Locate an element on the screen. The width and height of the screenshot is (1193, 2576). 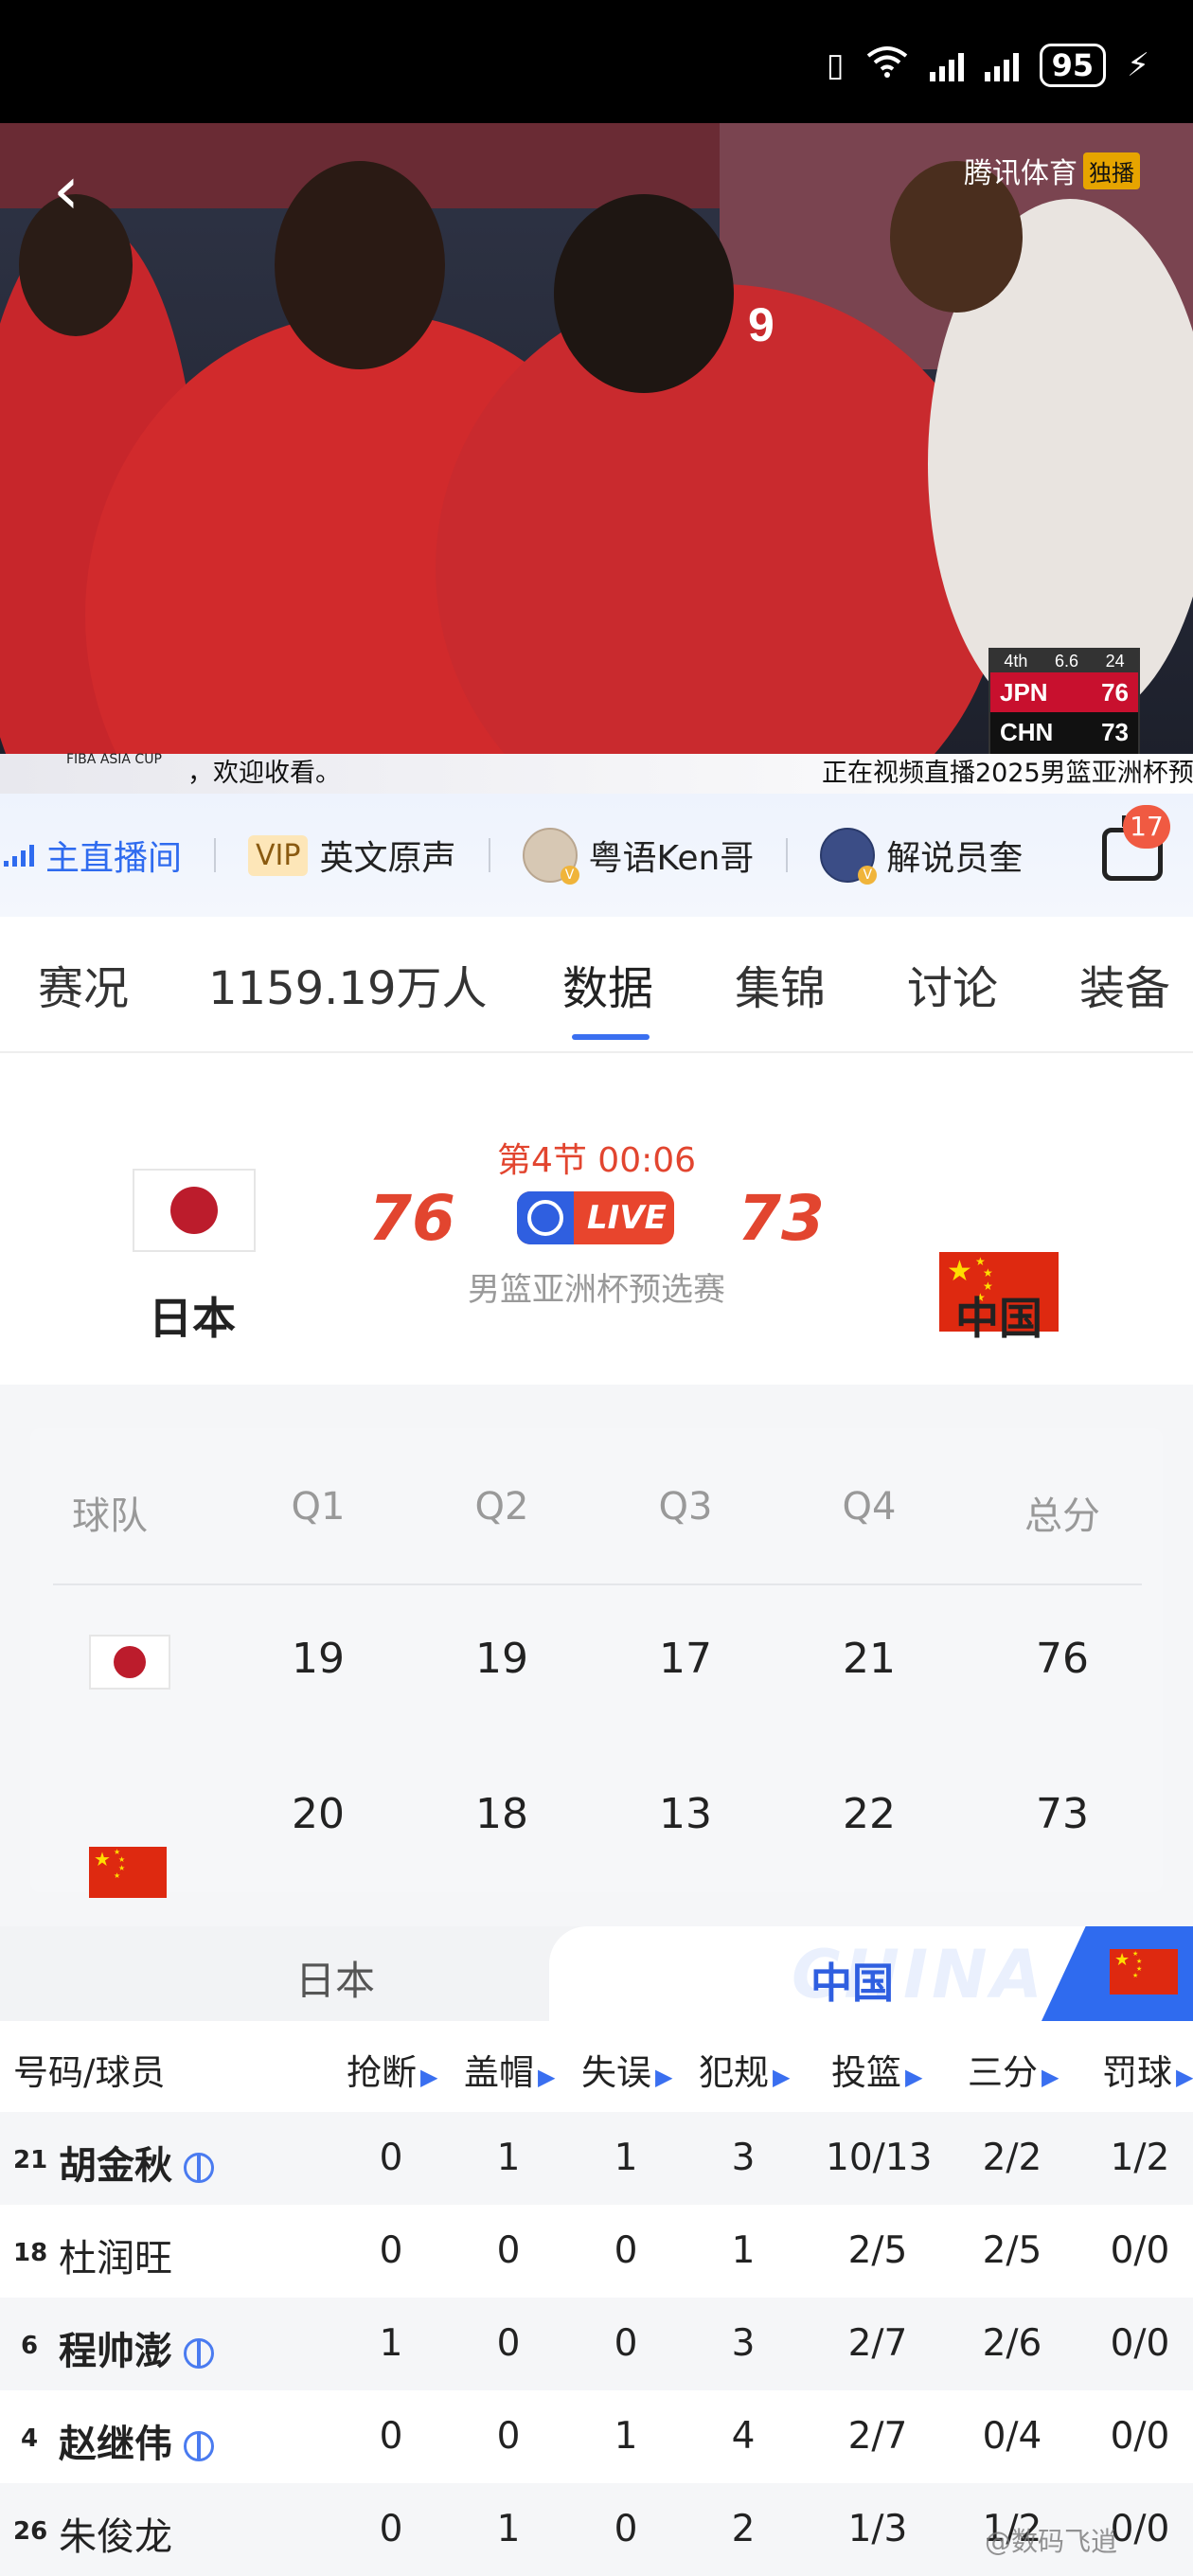
col-header-steals: 抢断 ▶ is located at coordinates (392, 2069).